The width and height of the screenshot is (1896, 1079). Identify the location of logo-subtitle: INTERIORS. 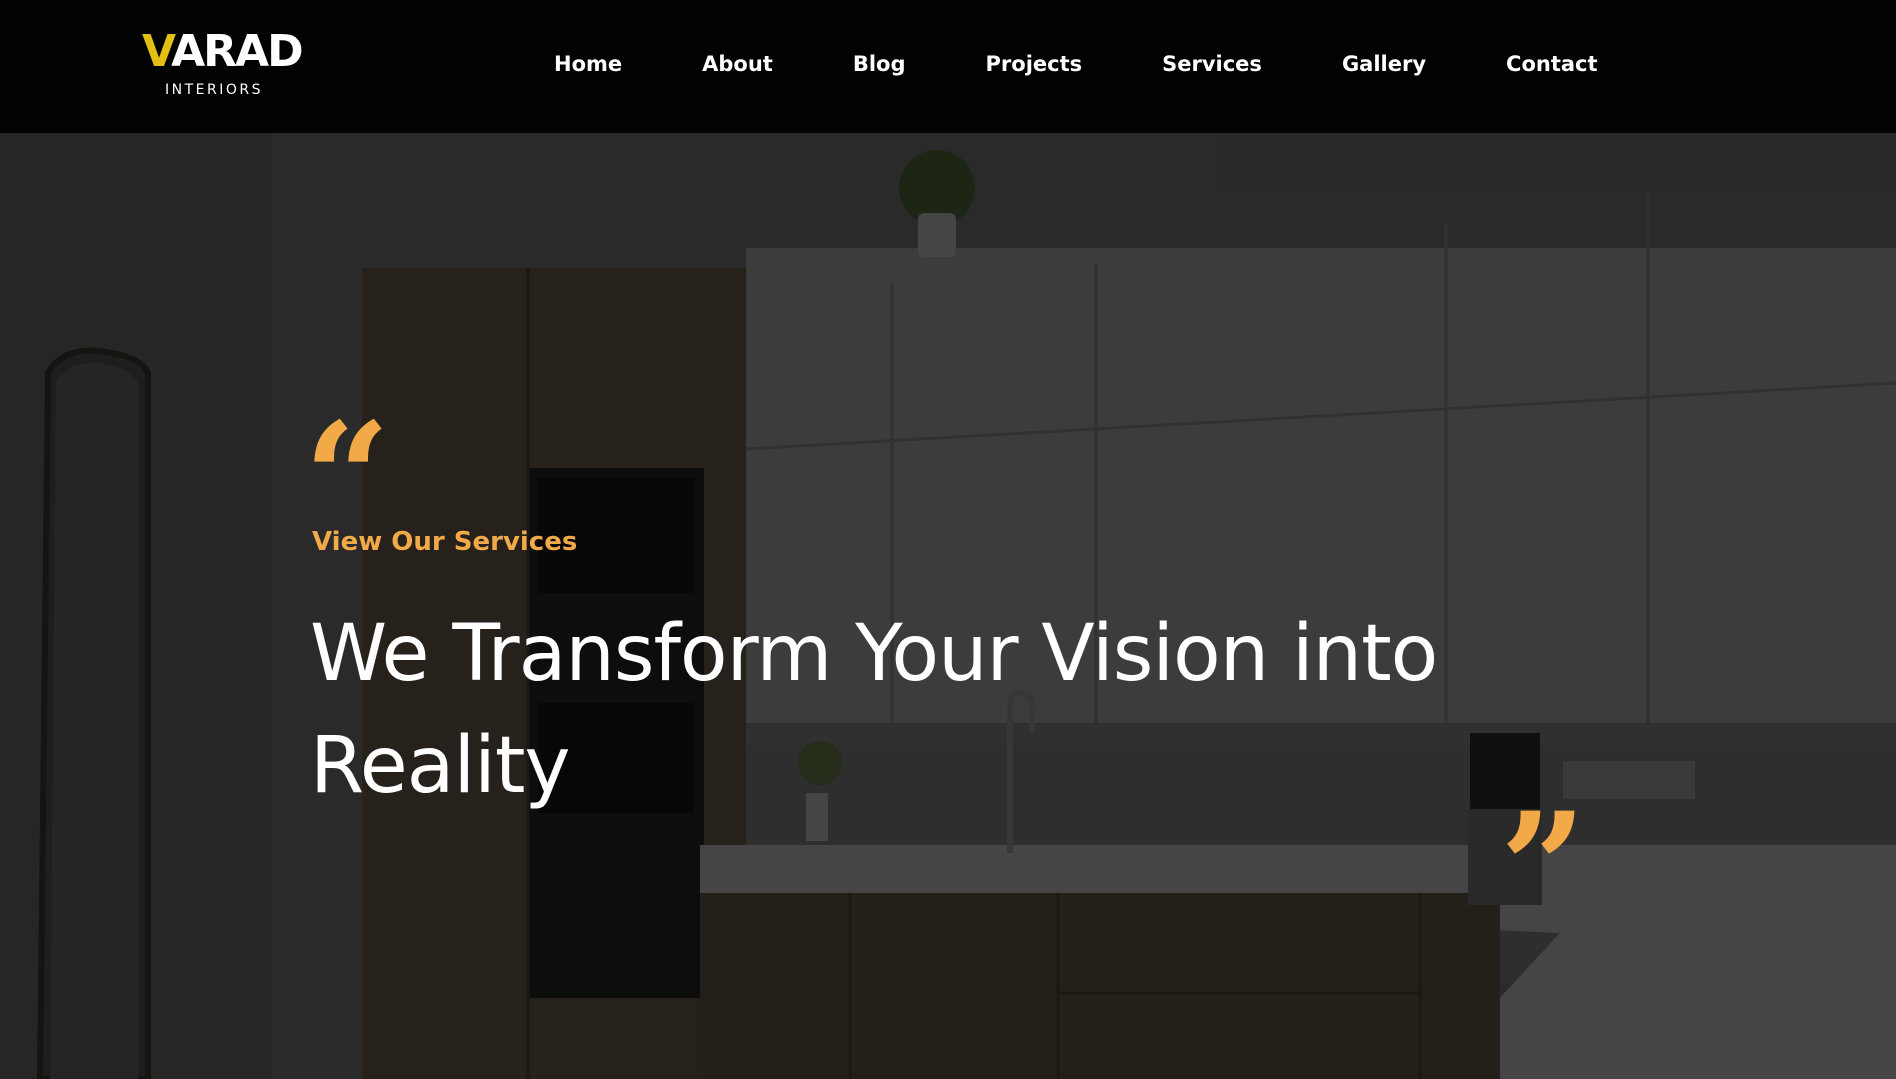
(214, 90).